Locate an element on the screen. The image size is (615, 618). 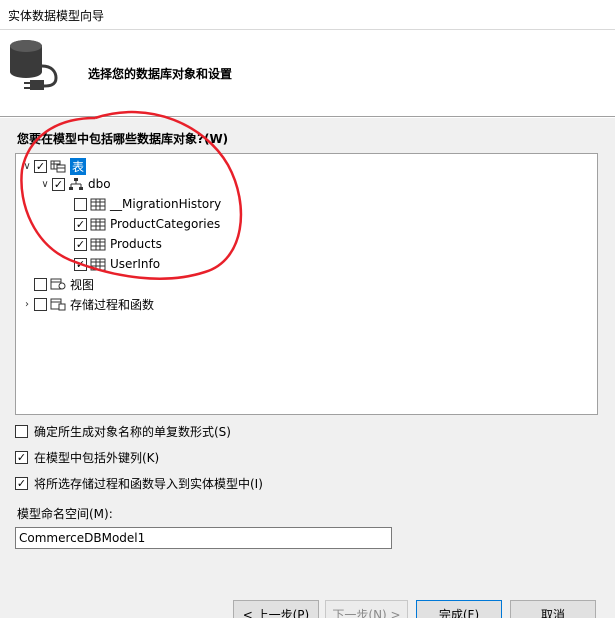
pluralize-checkbox is located at coordinates (21, 431).